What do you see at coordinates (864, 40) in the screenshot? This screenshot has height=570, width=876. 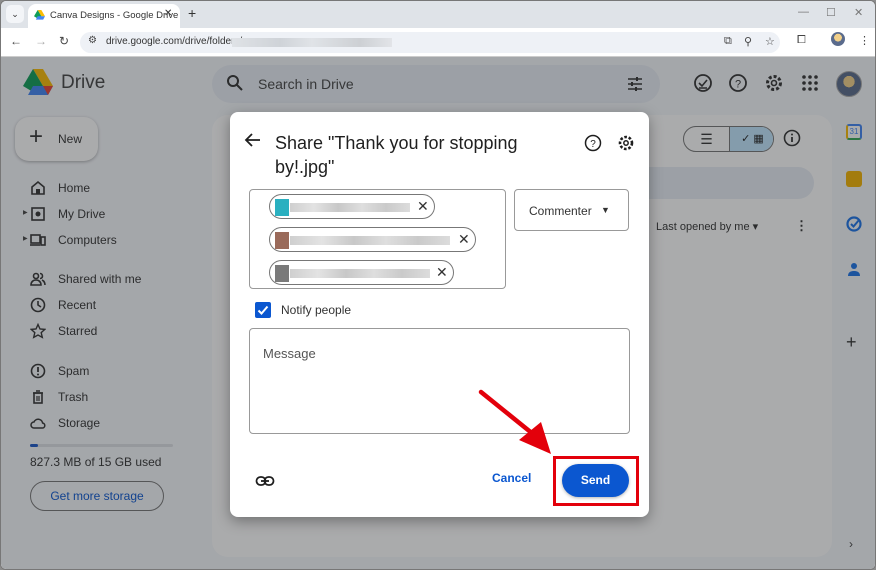 I see `chrome-menu-icon: ⋮` at bounding box center [864, 40].